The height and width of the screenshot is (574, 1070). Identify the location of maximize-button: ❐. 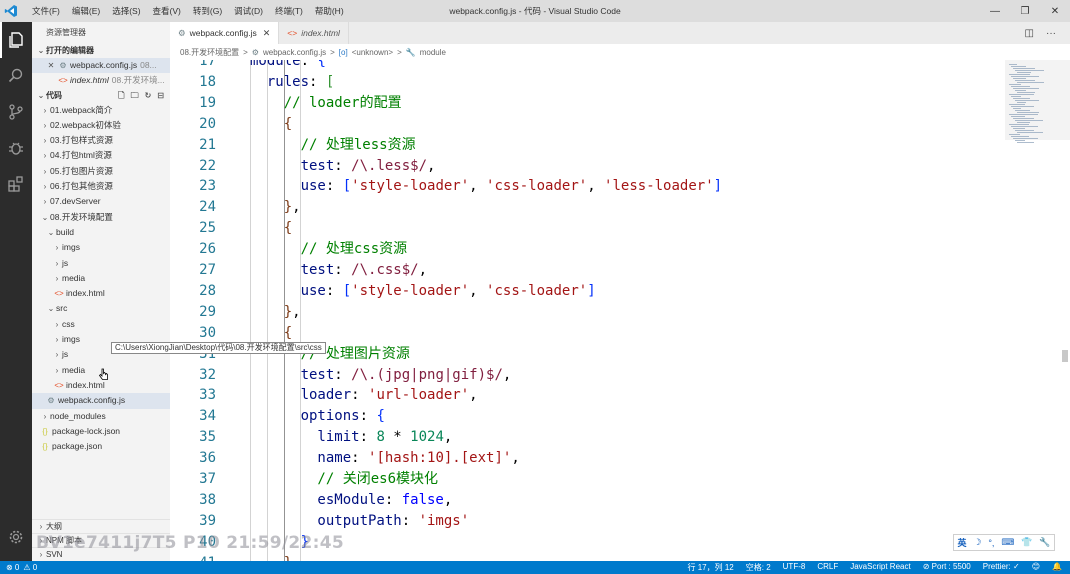
(1025, 11).